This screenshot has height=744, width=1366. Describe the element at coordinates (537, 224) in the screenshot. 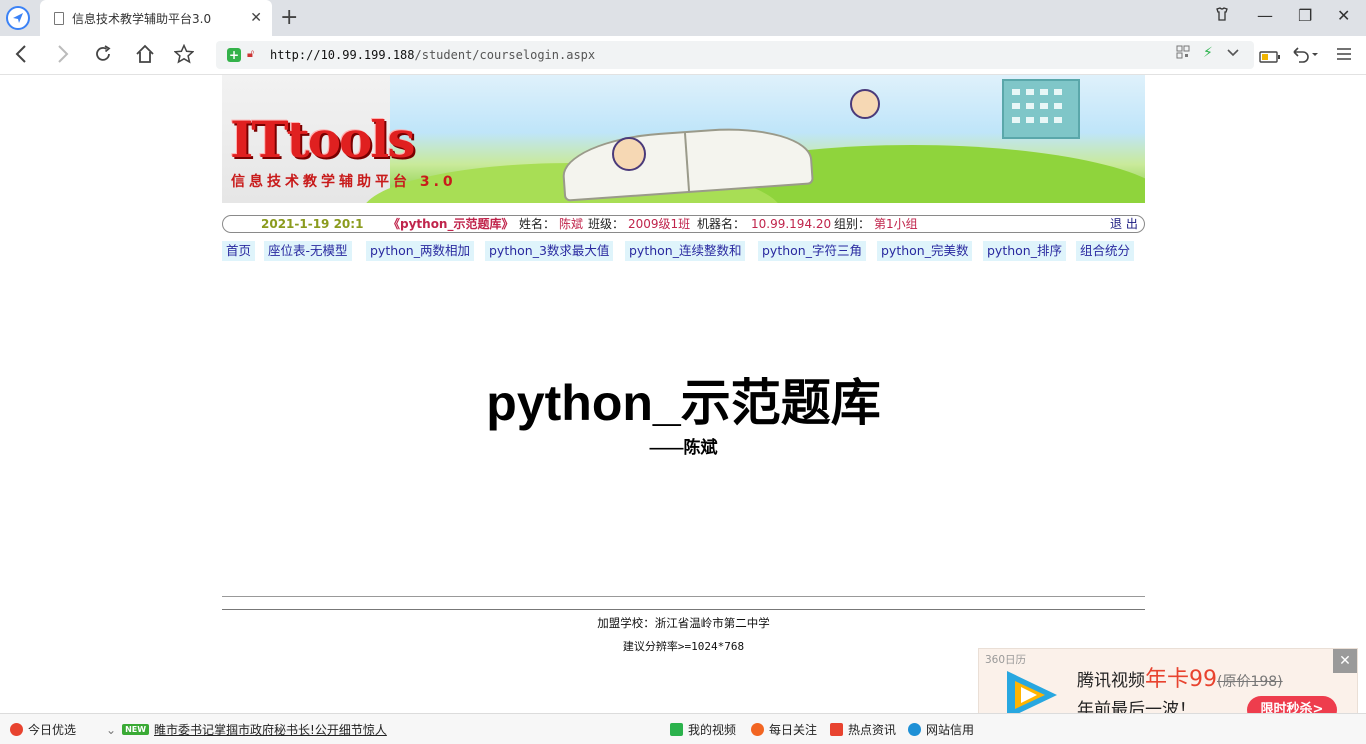

I see `name-label: 姓名：` at that location.